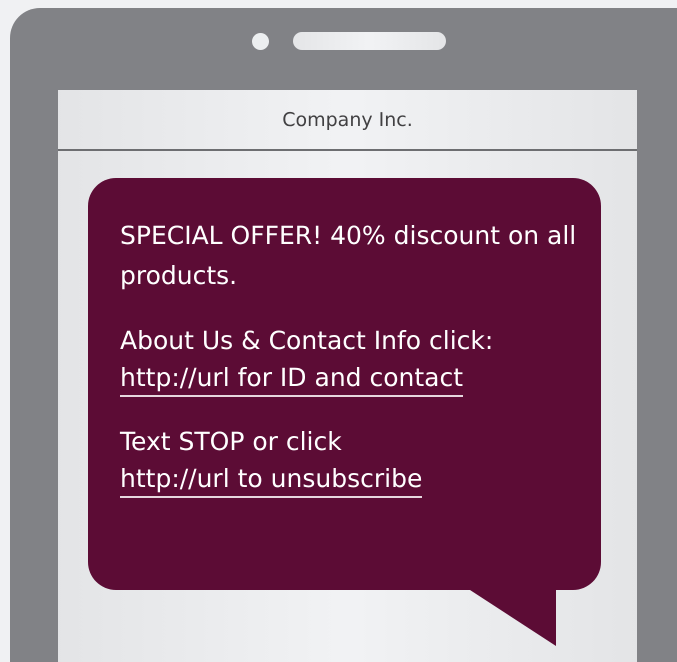 Image resolution: width=677 pixels, height=662 pixels. I want to click on message-text: About Us & Contact Info click:, so click(307, 341).